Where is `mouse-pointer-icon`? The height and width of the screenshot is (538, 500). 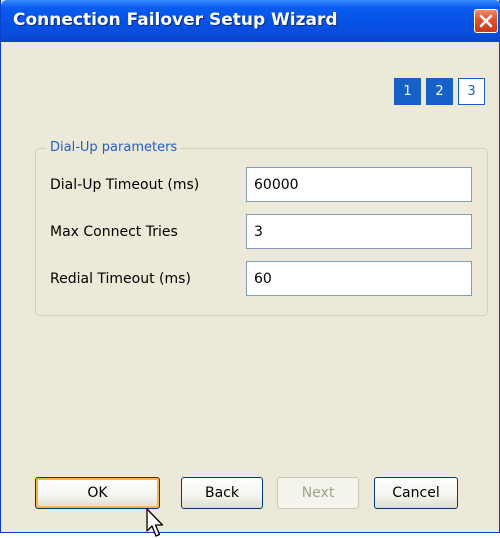 mouse-pointer-icon is located at coordinates (155, 522).